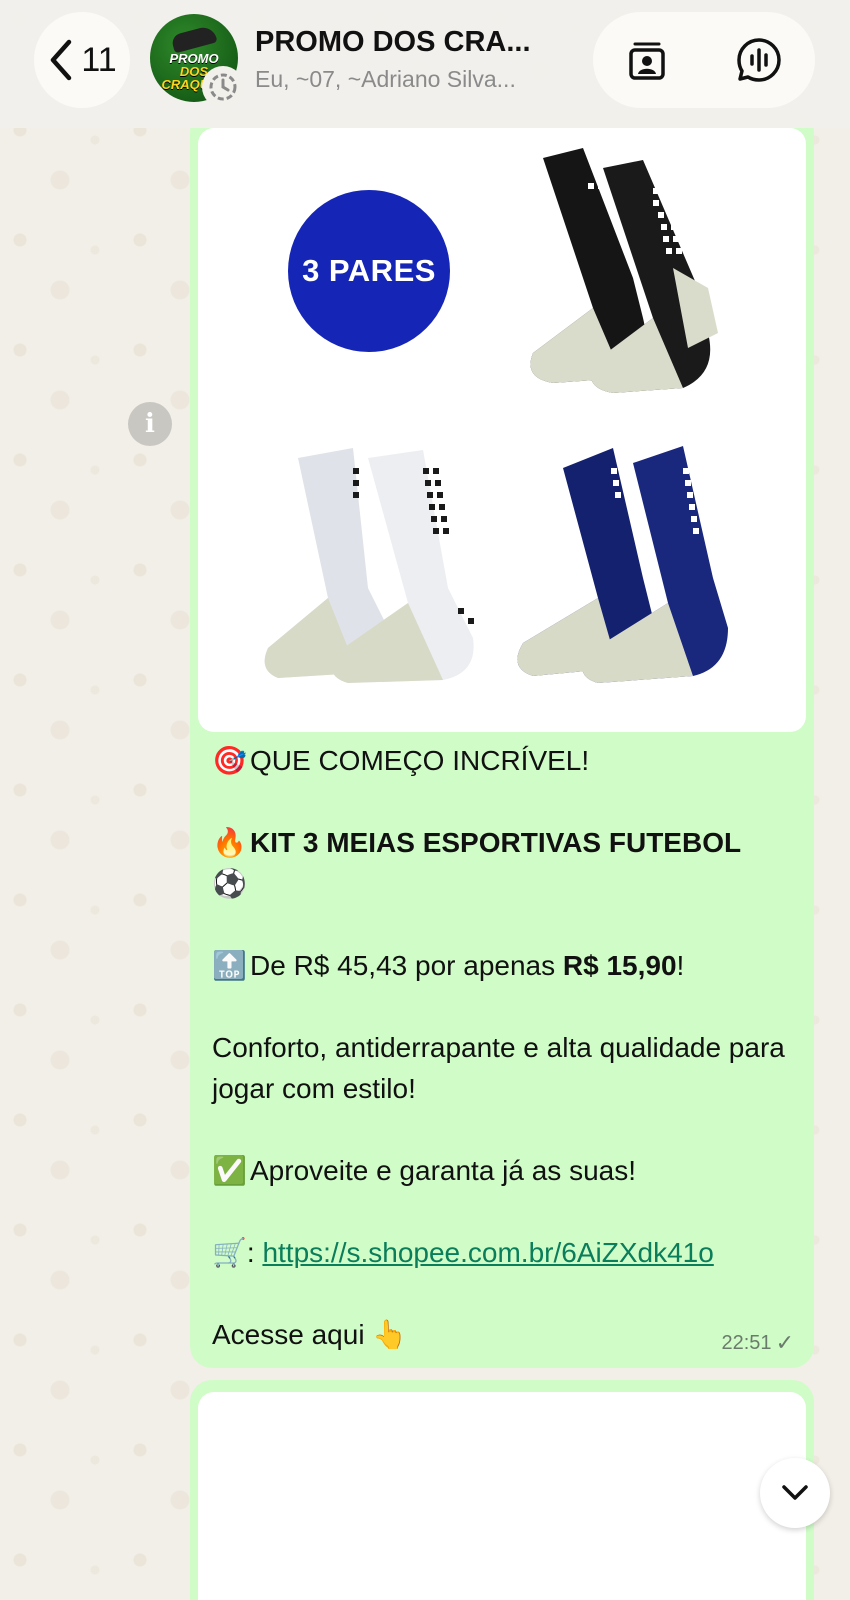  I want to click on soccer-ball-icon: ⚽, so click(229, 883).